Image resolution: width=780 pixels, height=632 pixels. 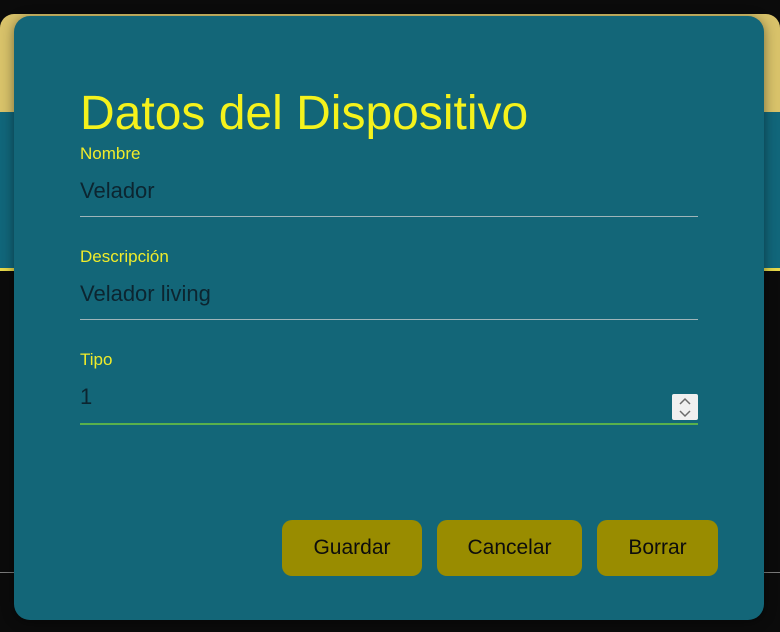 What do you see at coordinates (389, 403) in the screenshot?
I see `type-number-input: 1` at bounding box center [389, 403].